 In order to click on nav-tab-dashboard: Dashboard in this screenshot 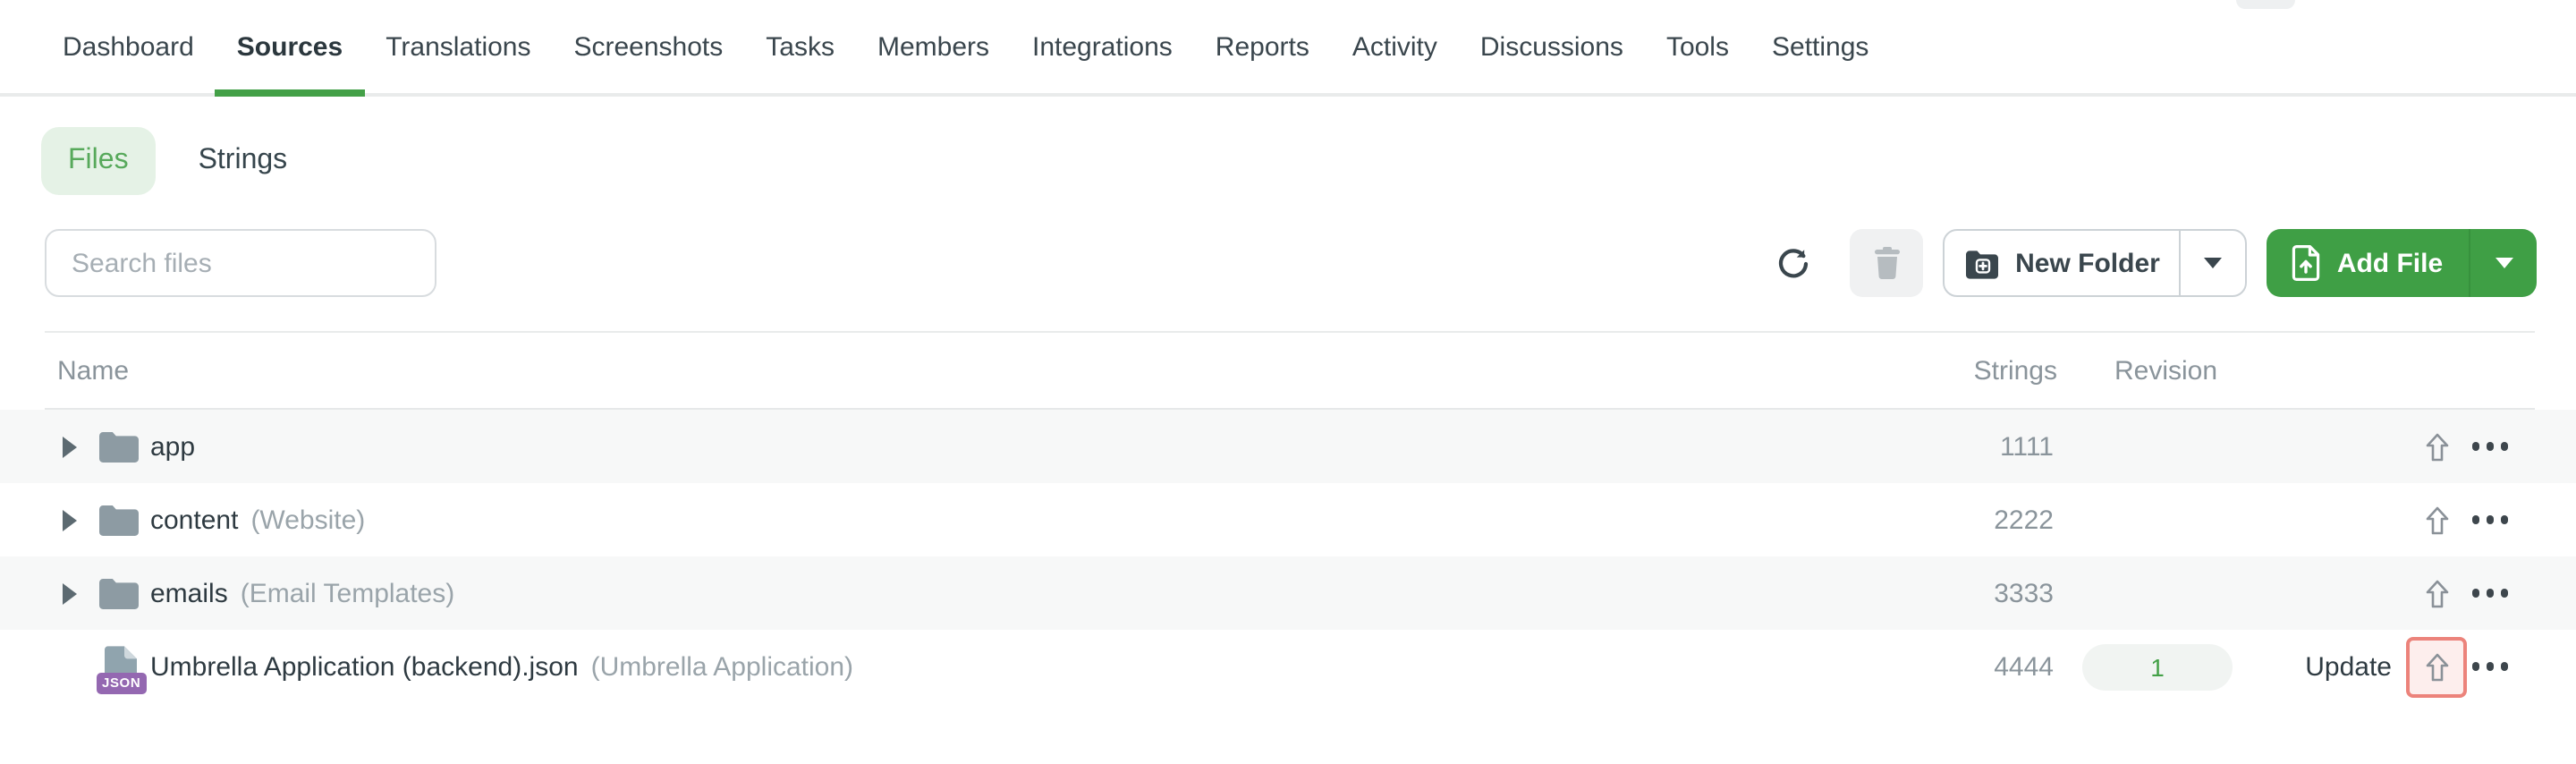, I will do `click(128, 46)`.